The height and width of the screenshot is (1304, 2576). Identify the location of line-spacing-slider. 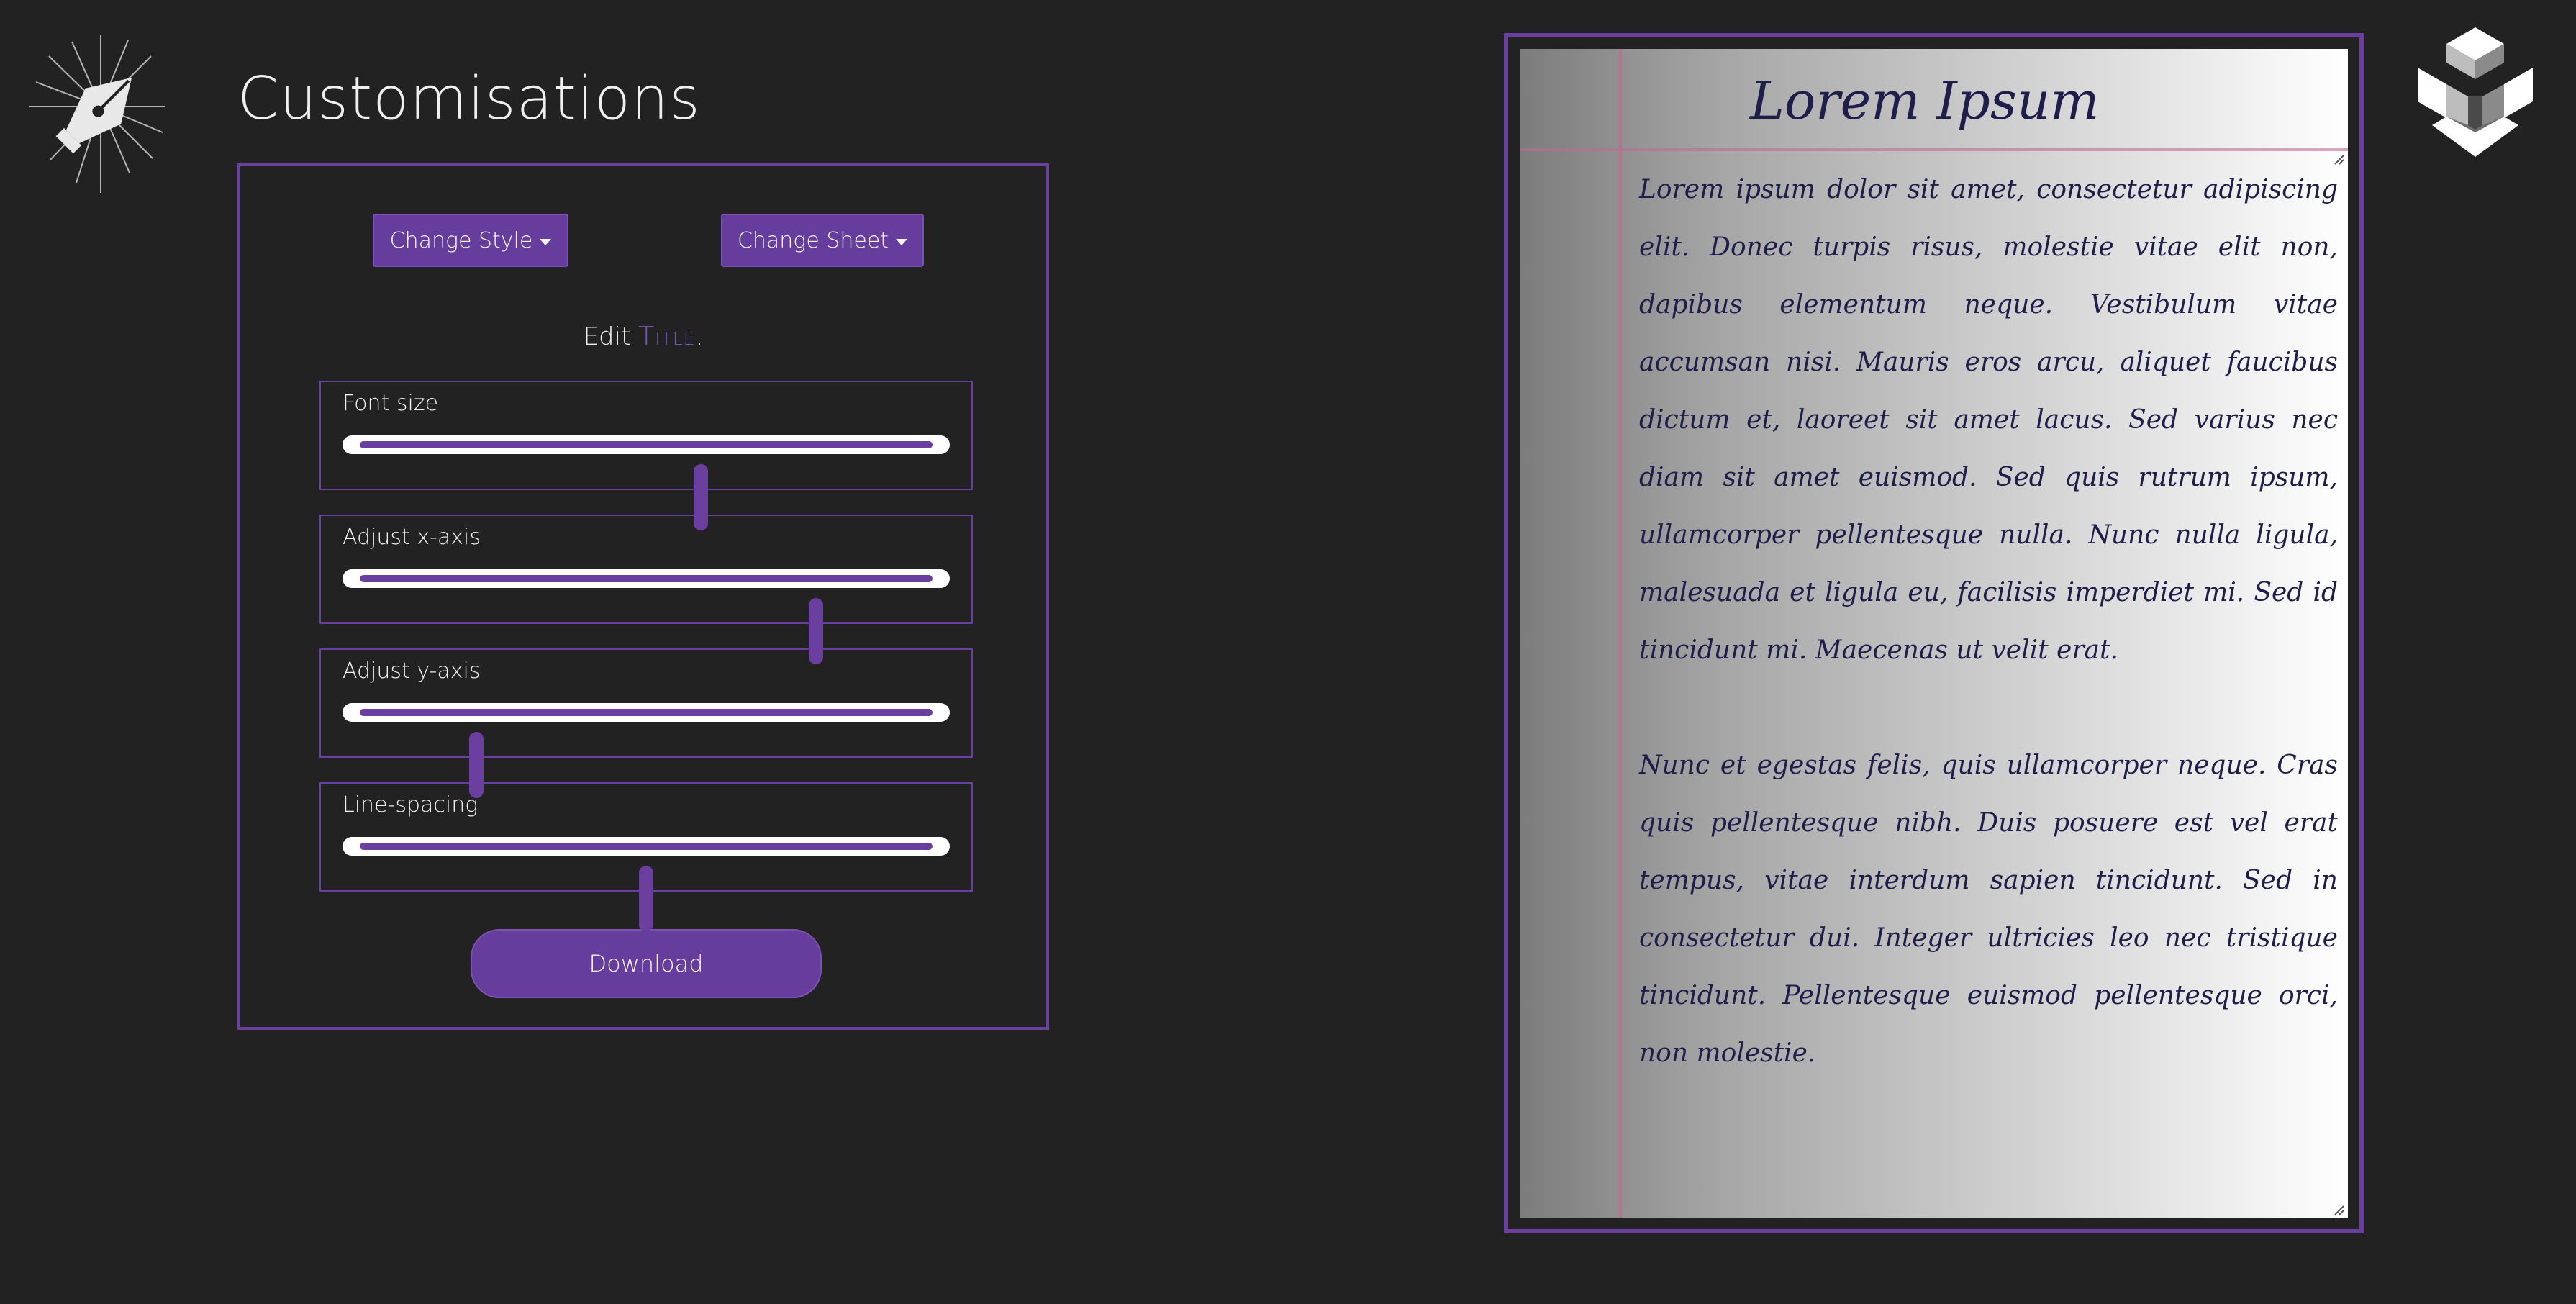
(646, 885).